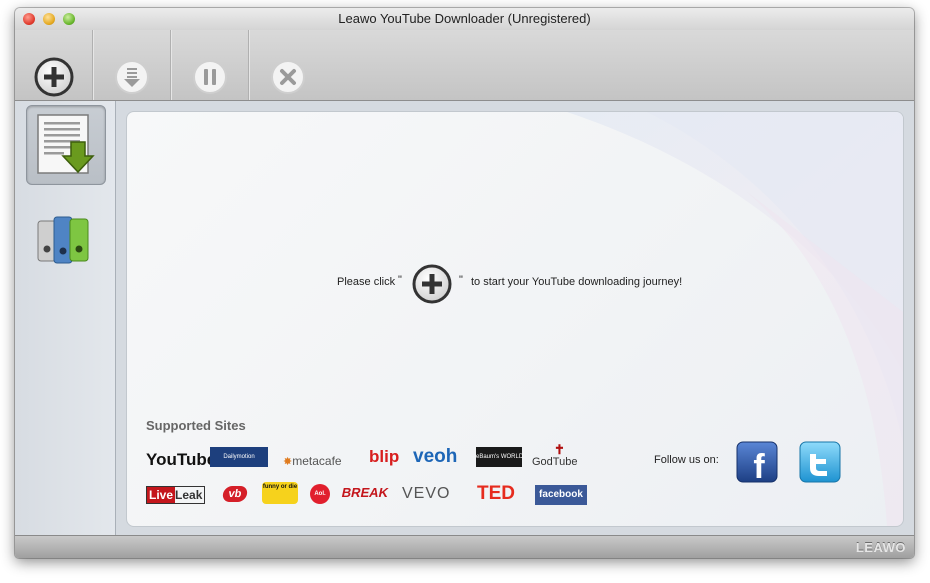  I want to click on follow-us-label: Follow us on:, so click(686, 460).